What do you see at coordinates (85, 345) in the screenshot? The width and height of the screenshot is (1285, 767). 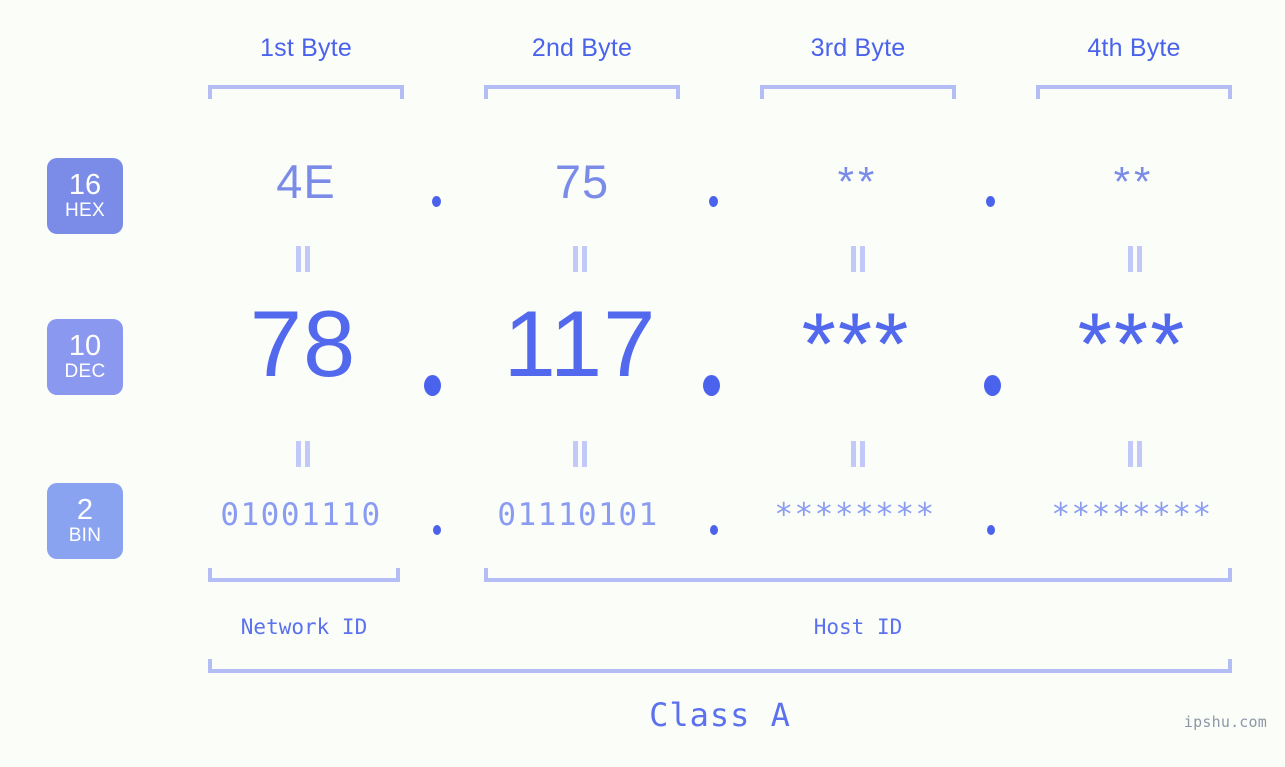 I see `base-badge-dec-number: 10` at bounding box center [85, 345].